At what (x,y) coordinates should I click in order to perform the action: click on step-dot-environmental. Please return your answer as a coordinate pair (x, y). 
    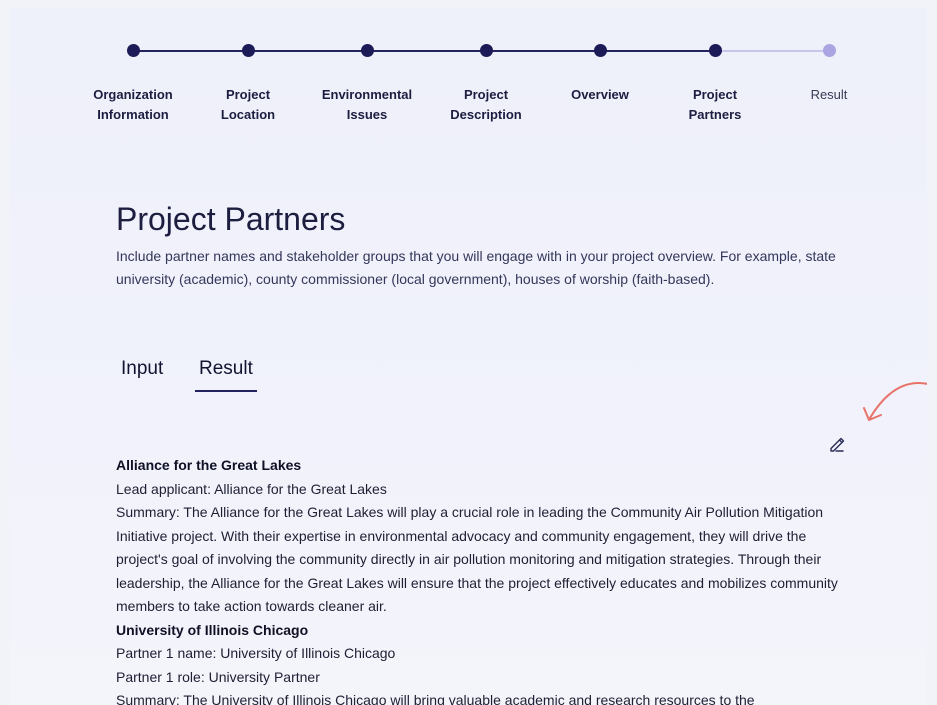
    Looking at the image, I should click on (367, 50).